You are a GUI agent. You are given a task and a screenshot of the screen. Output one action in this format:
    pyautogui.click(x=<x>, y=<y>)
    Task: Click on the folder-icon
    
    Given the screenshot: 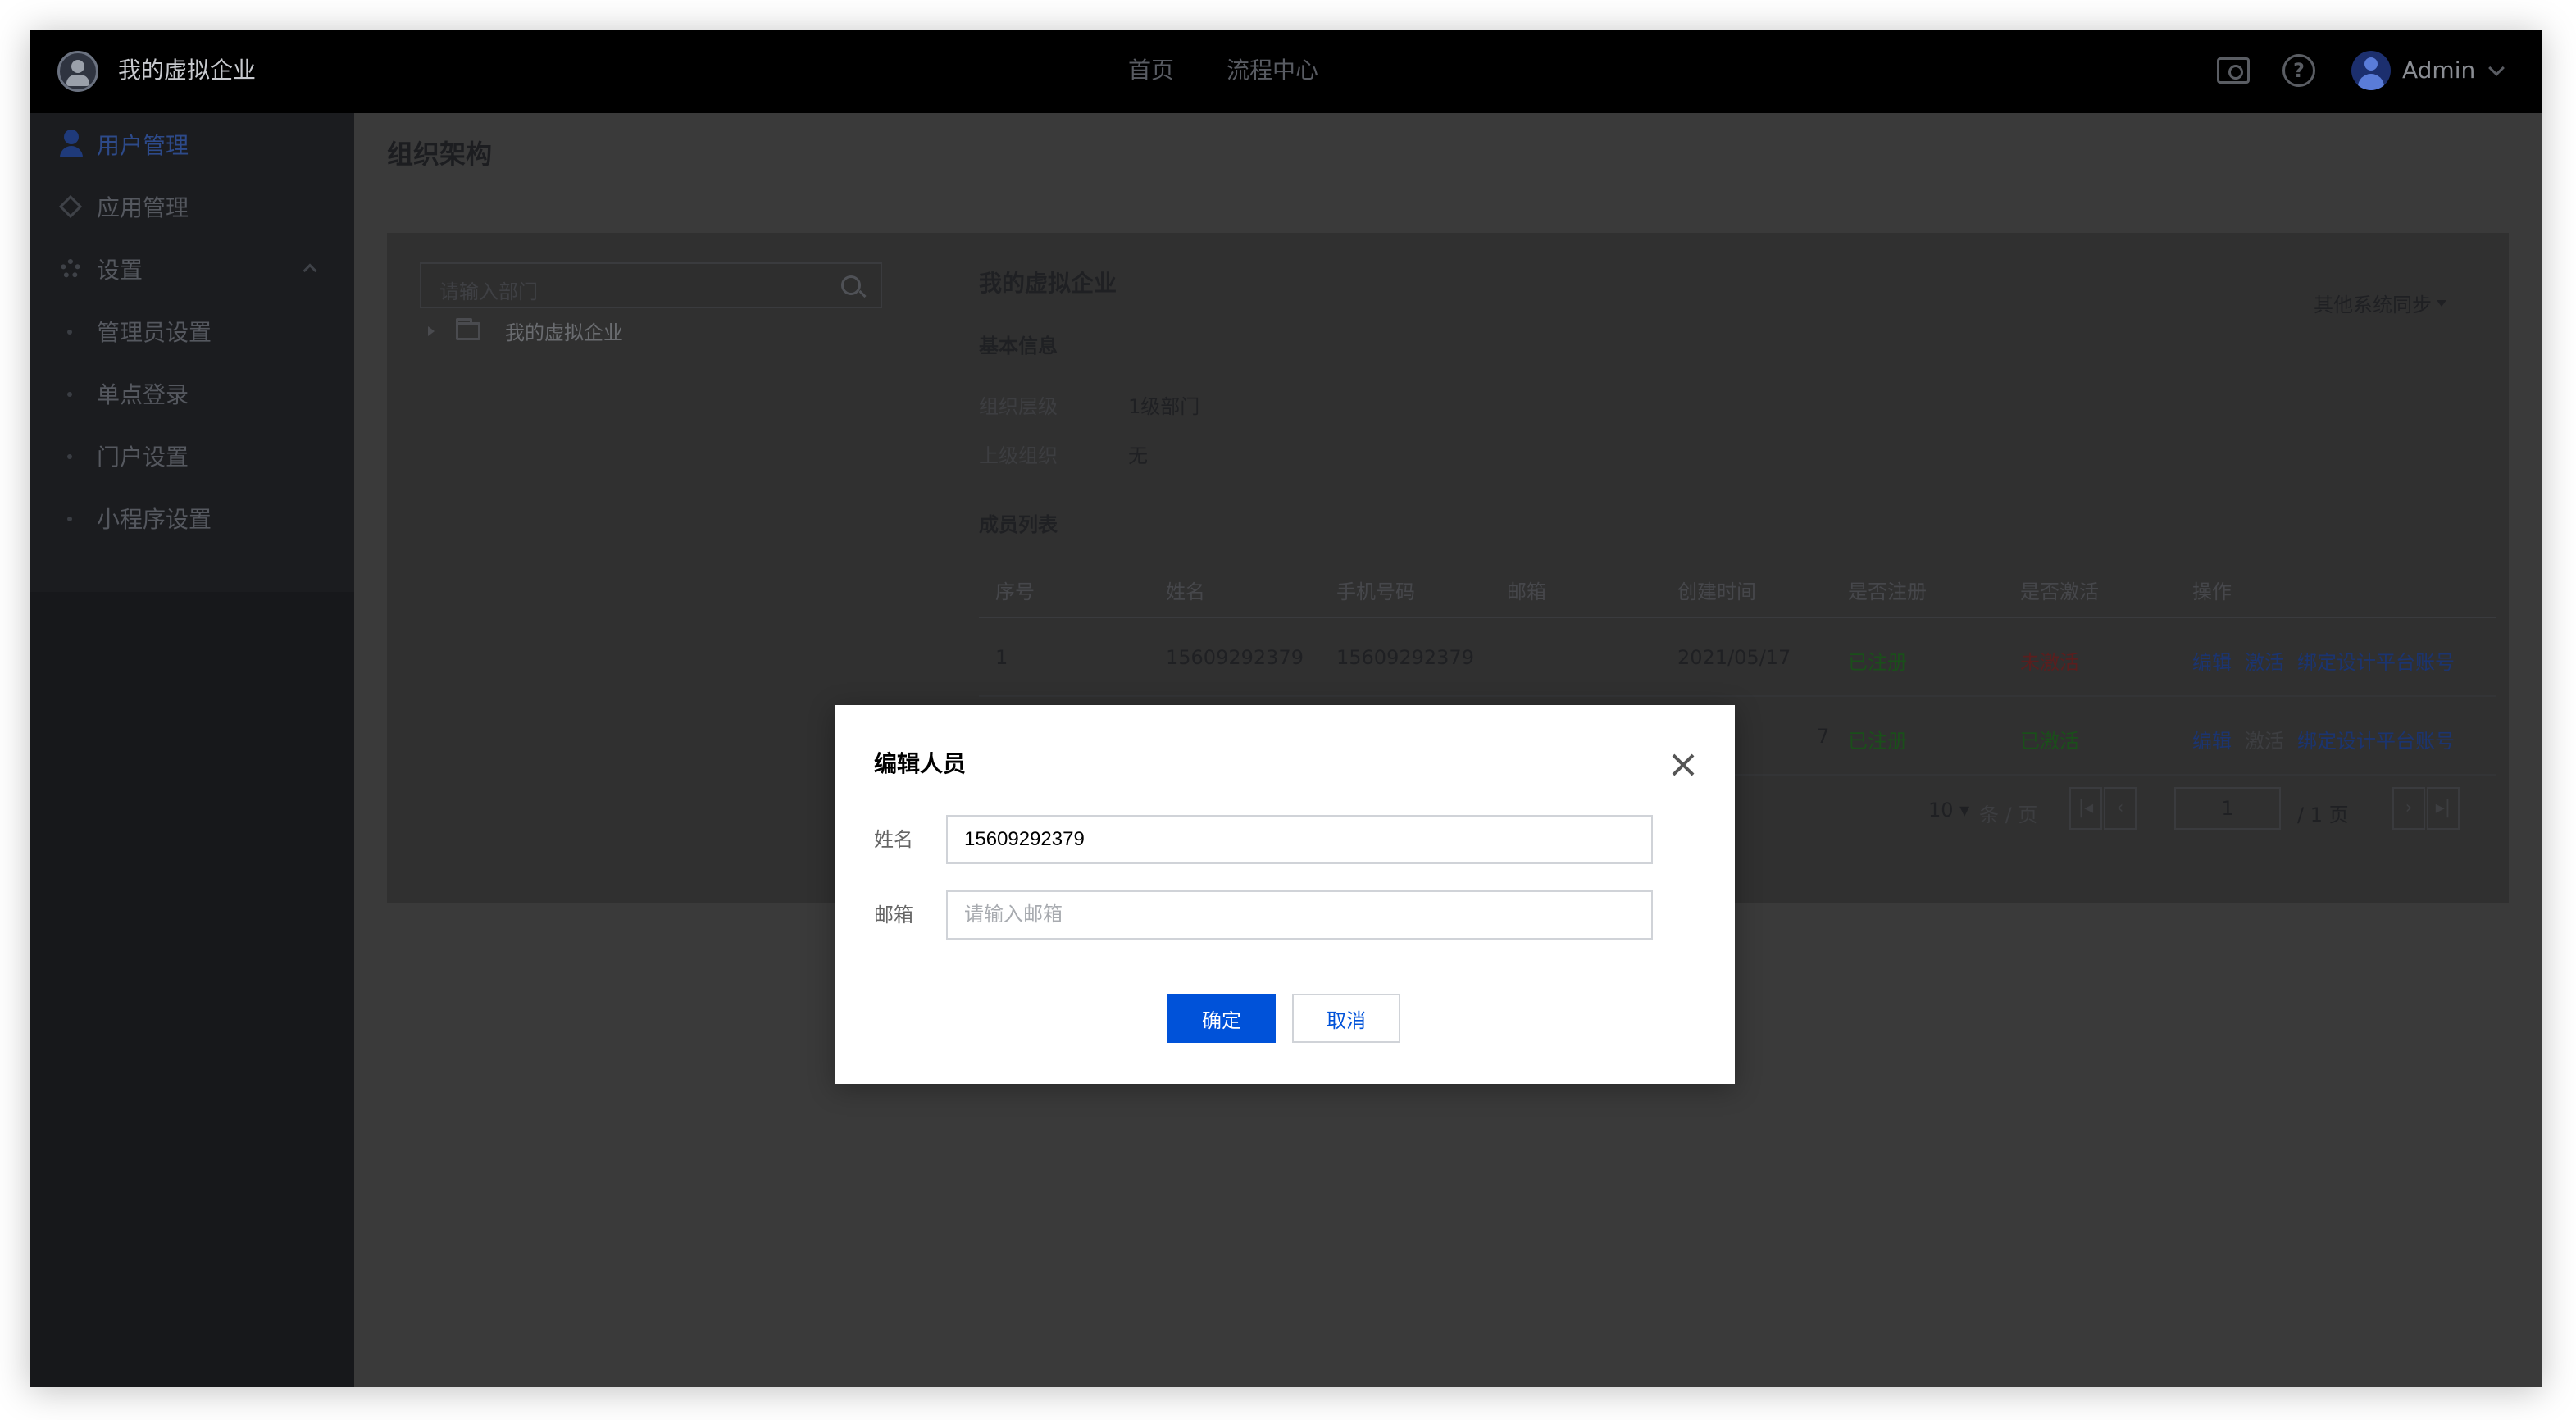 What is the action you would take?
    pyautogui.click(x=468, y=328)
    